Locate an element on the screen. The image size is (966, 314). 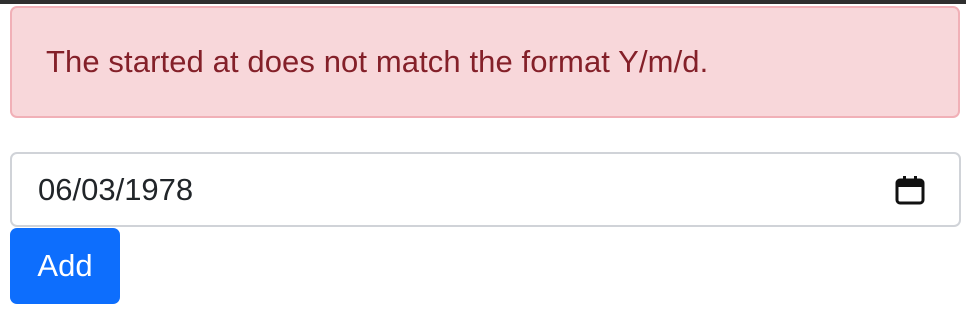
calendar-icon is located at coordinates (910, 190).